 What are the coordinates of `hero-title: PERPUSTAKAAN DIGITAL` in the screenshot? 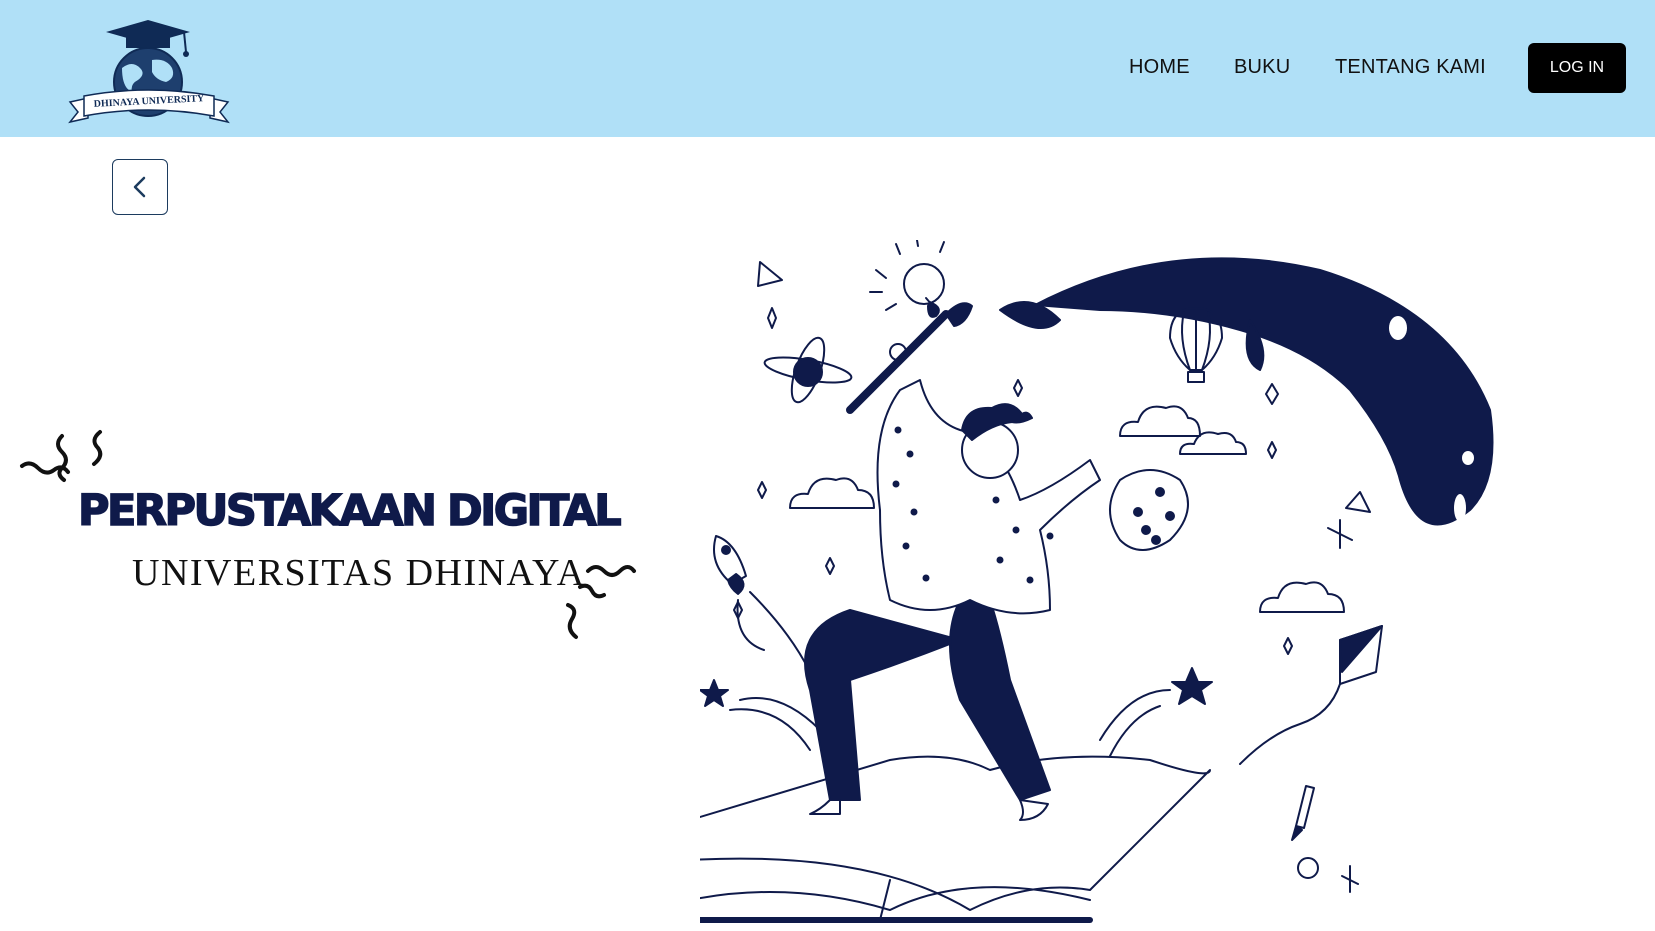 It's located at (349, 511).